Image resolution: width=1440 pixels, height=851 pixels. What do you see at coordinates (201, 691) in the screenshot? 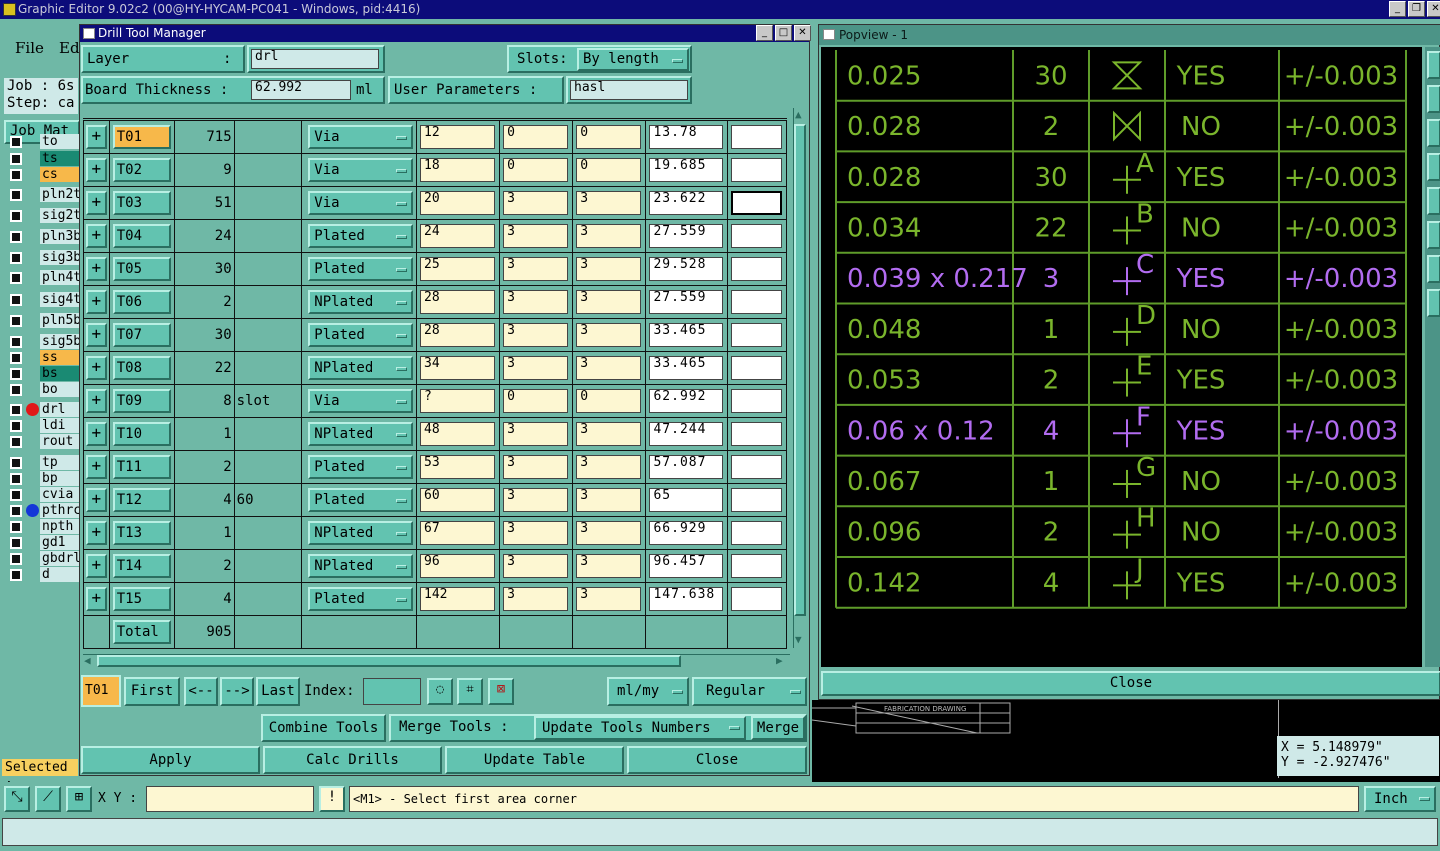
I see `prev-button: <--` at bounding box center [201, 691].